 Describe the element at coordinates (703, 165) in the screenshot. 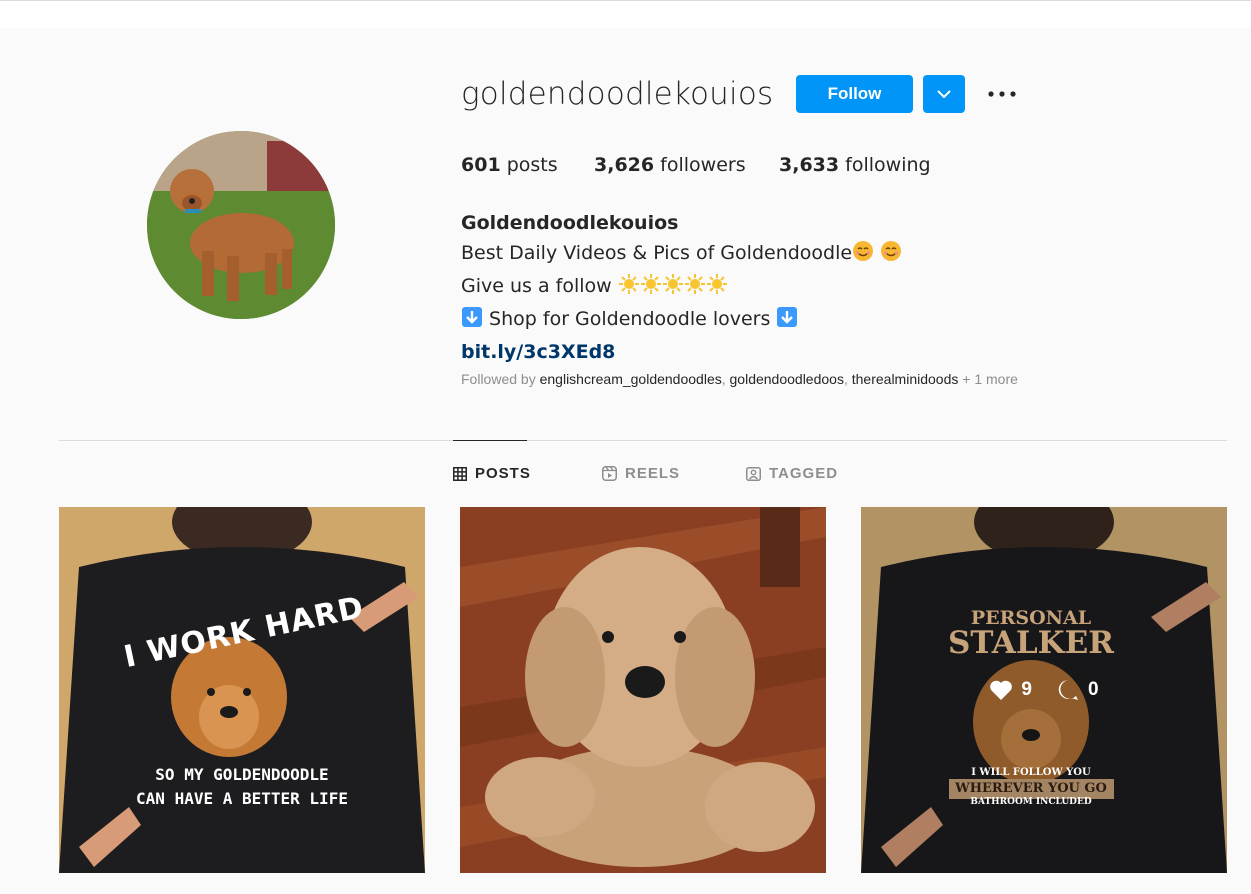

I see `followers-label: followers` at that location.